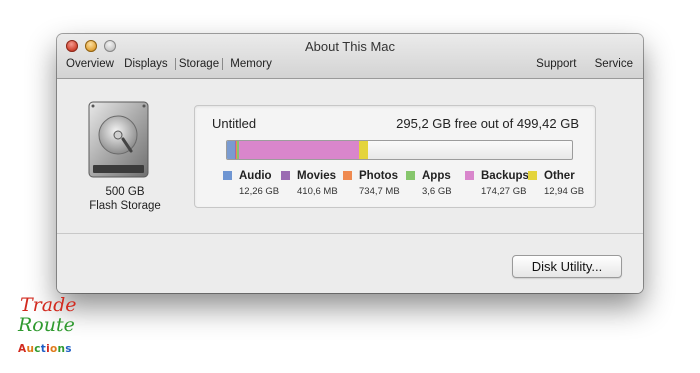 Image resolution: width=700 pixels, height=373 pixels. I want to click on legend-item-apps: Apps 3,6 GB, so click(429, 183).